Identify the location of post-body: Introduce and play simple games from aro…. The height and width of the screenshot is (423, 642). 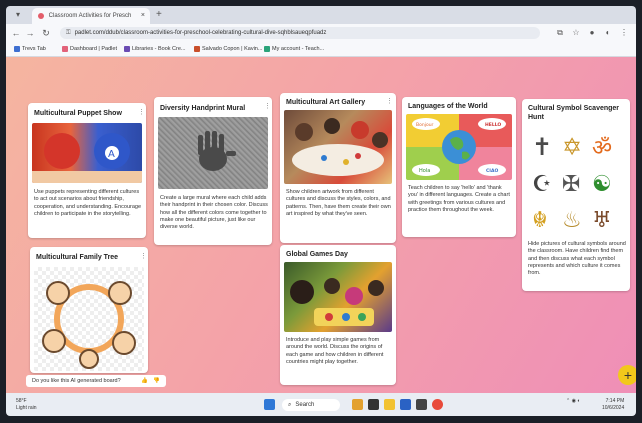
(335, 351).